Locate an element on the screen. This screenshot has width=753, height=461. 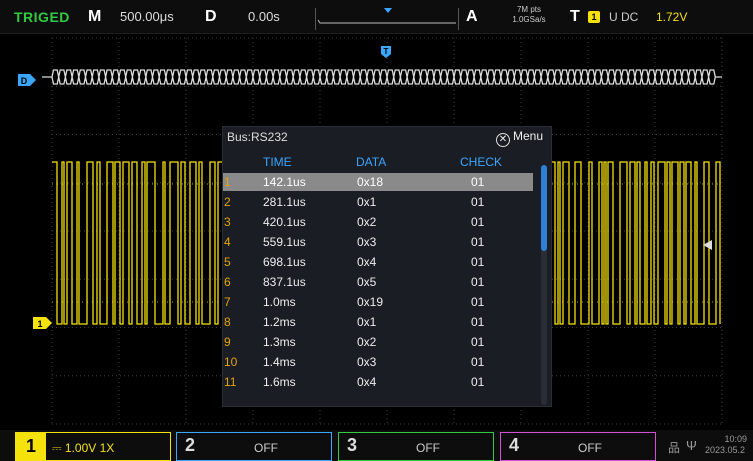
row-index: 10 is located at coordinates (231, 362).